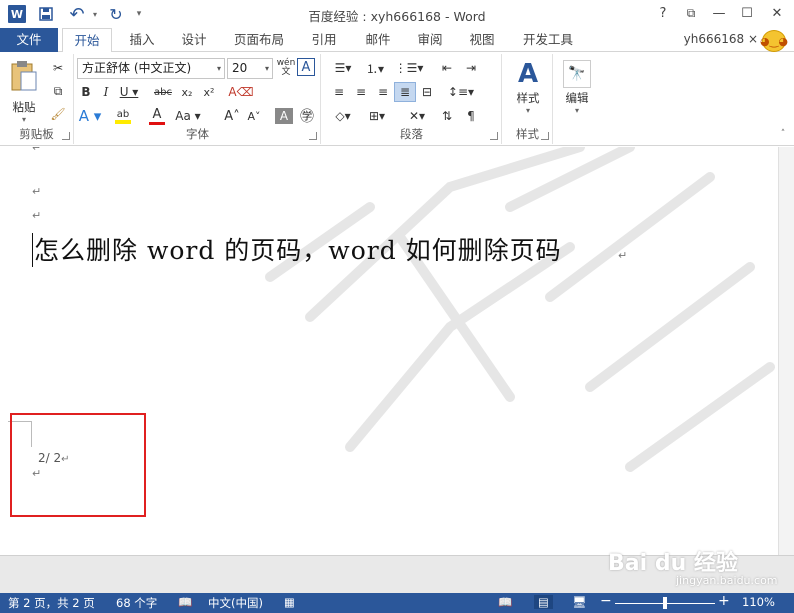 Image resolution: width=794 pixels, height=613 pixels. What do you see at coordinates (577, 74) in the screenshot?
I see `find-icon: 🔭` at bounding box center [577, 74].